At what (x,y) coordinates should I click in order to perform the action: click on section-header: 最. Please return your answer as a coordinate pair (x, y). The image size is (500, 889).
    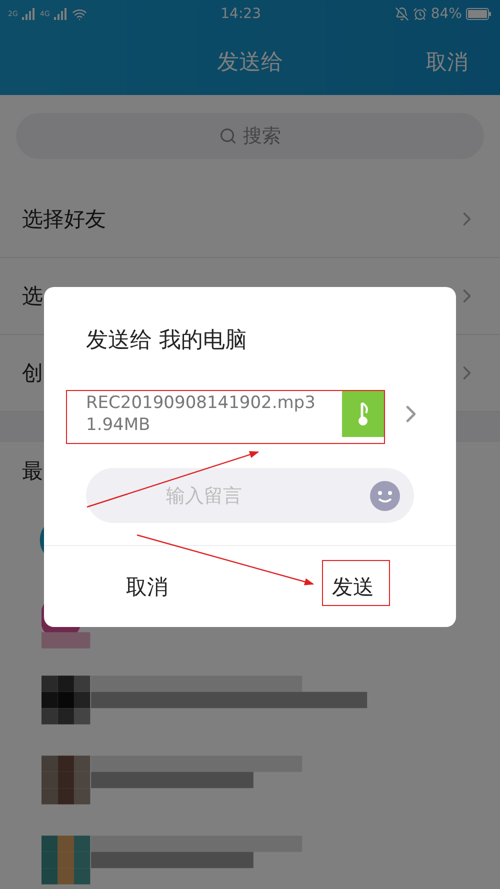
    Looking at the image, I should click on (32, 471).